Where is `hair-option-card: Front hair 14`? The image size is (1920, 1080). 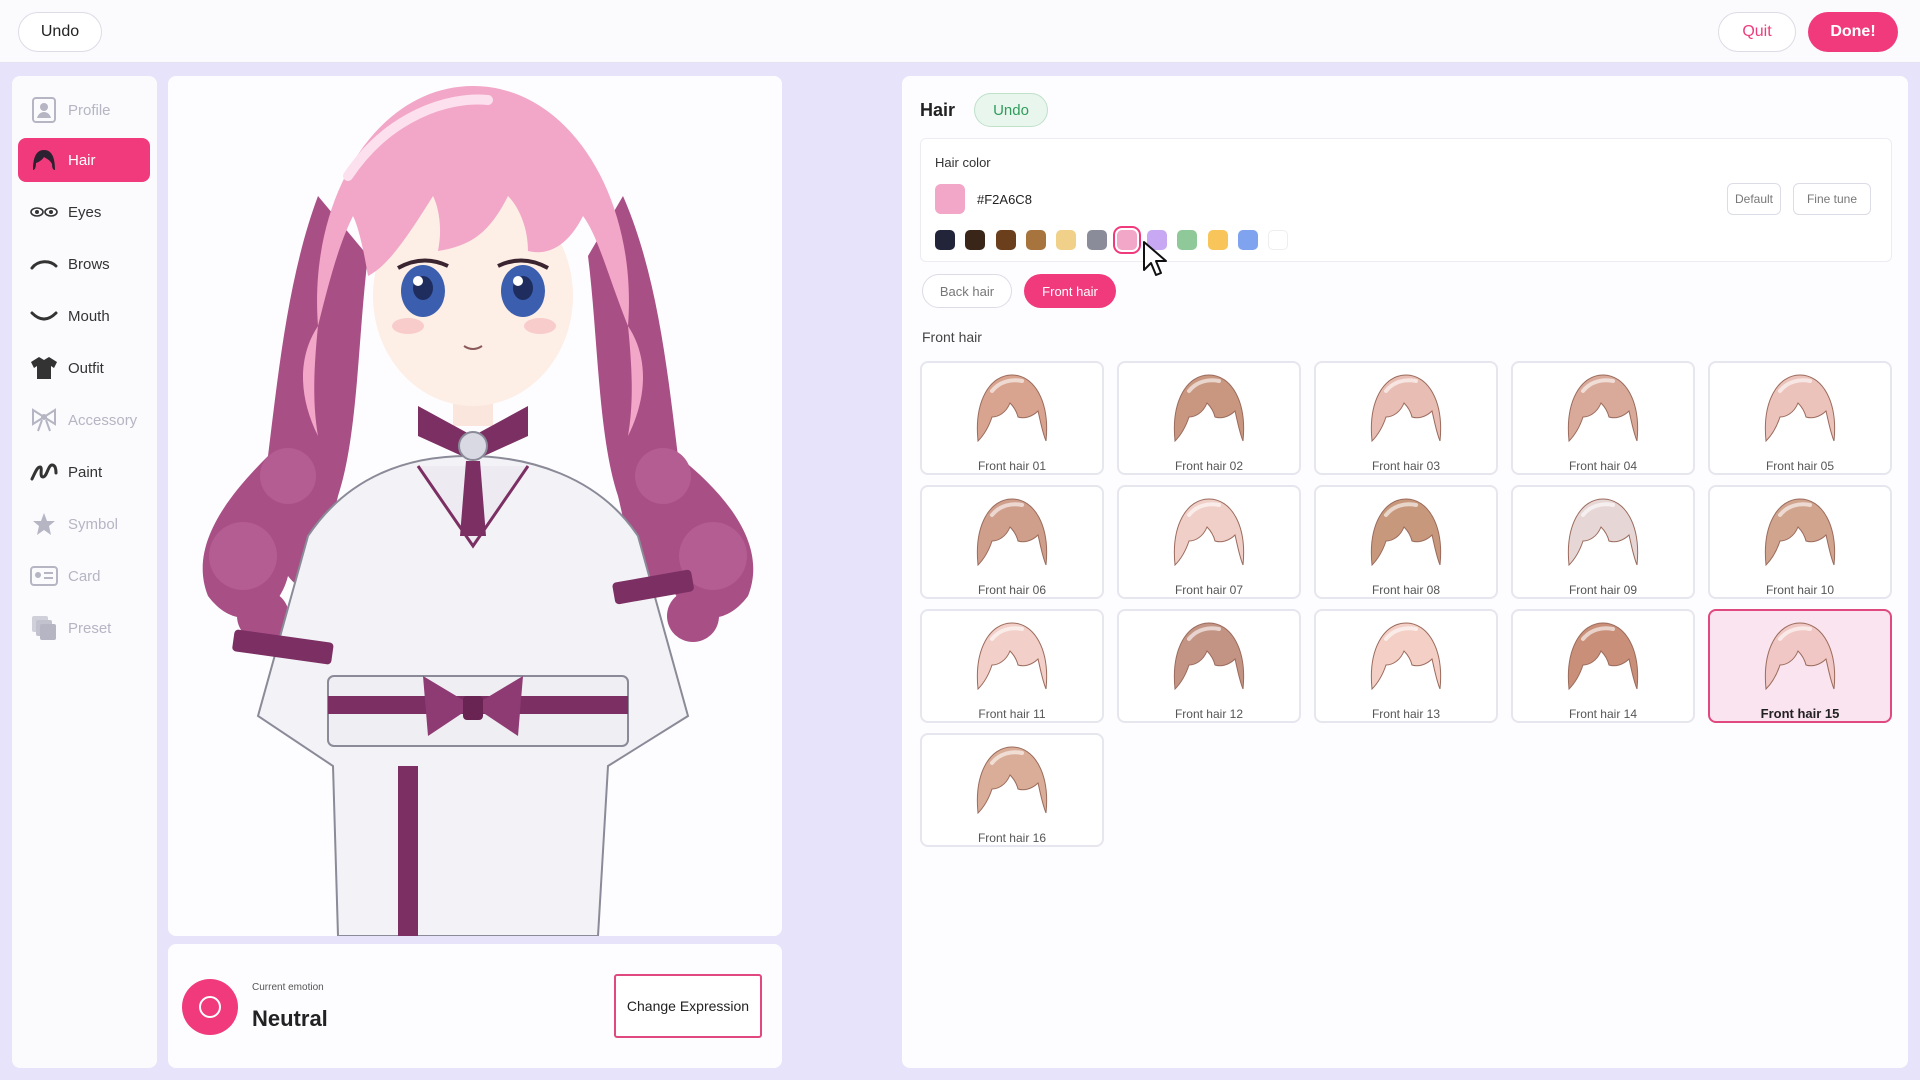 hair-option-card: Front hair 14 is located at coordinates (1603, 666).